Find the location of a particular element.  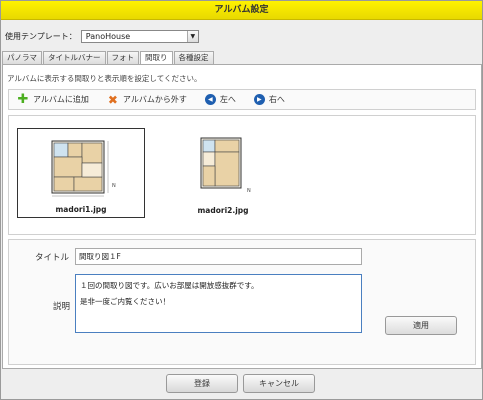

plus-icon: ✚ is located at coordinates (23, 99).